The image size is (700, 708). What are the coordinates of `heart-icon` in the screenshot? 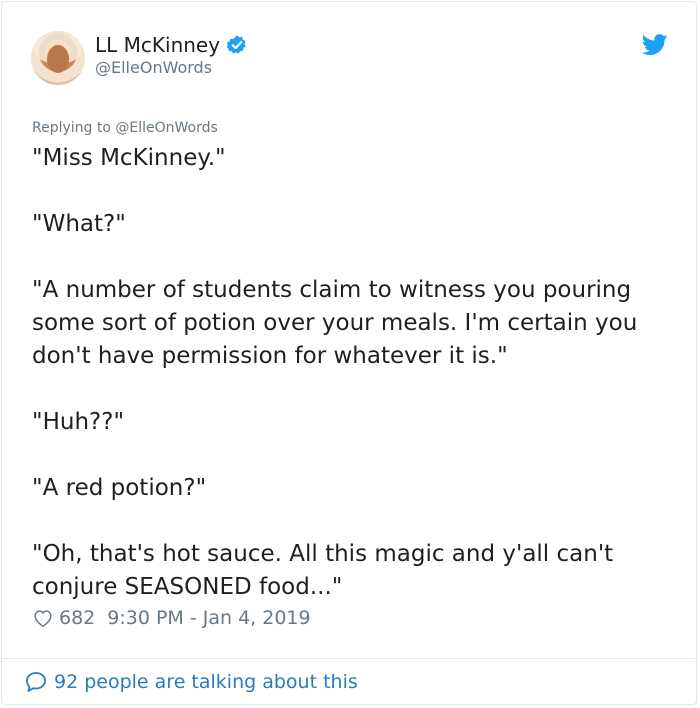 It's located at (43, 618).